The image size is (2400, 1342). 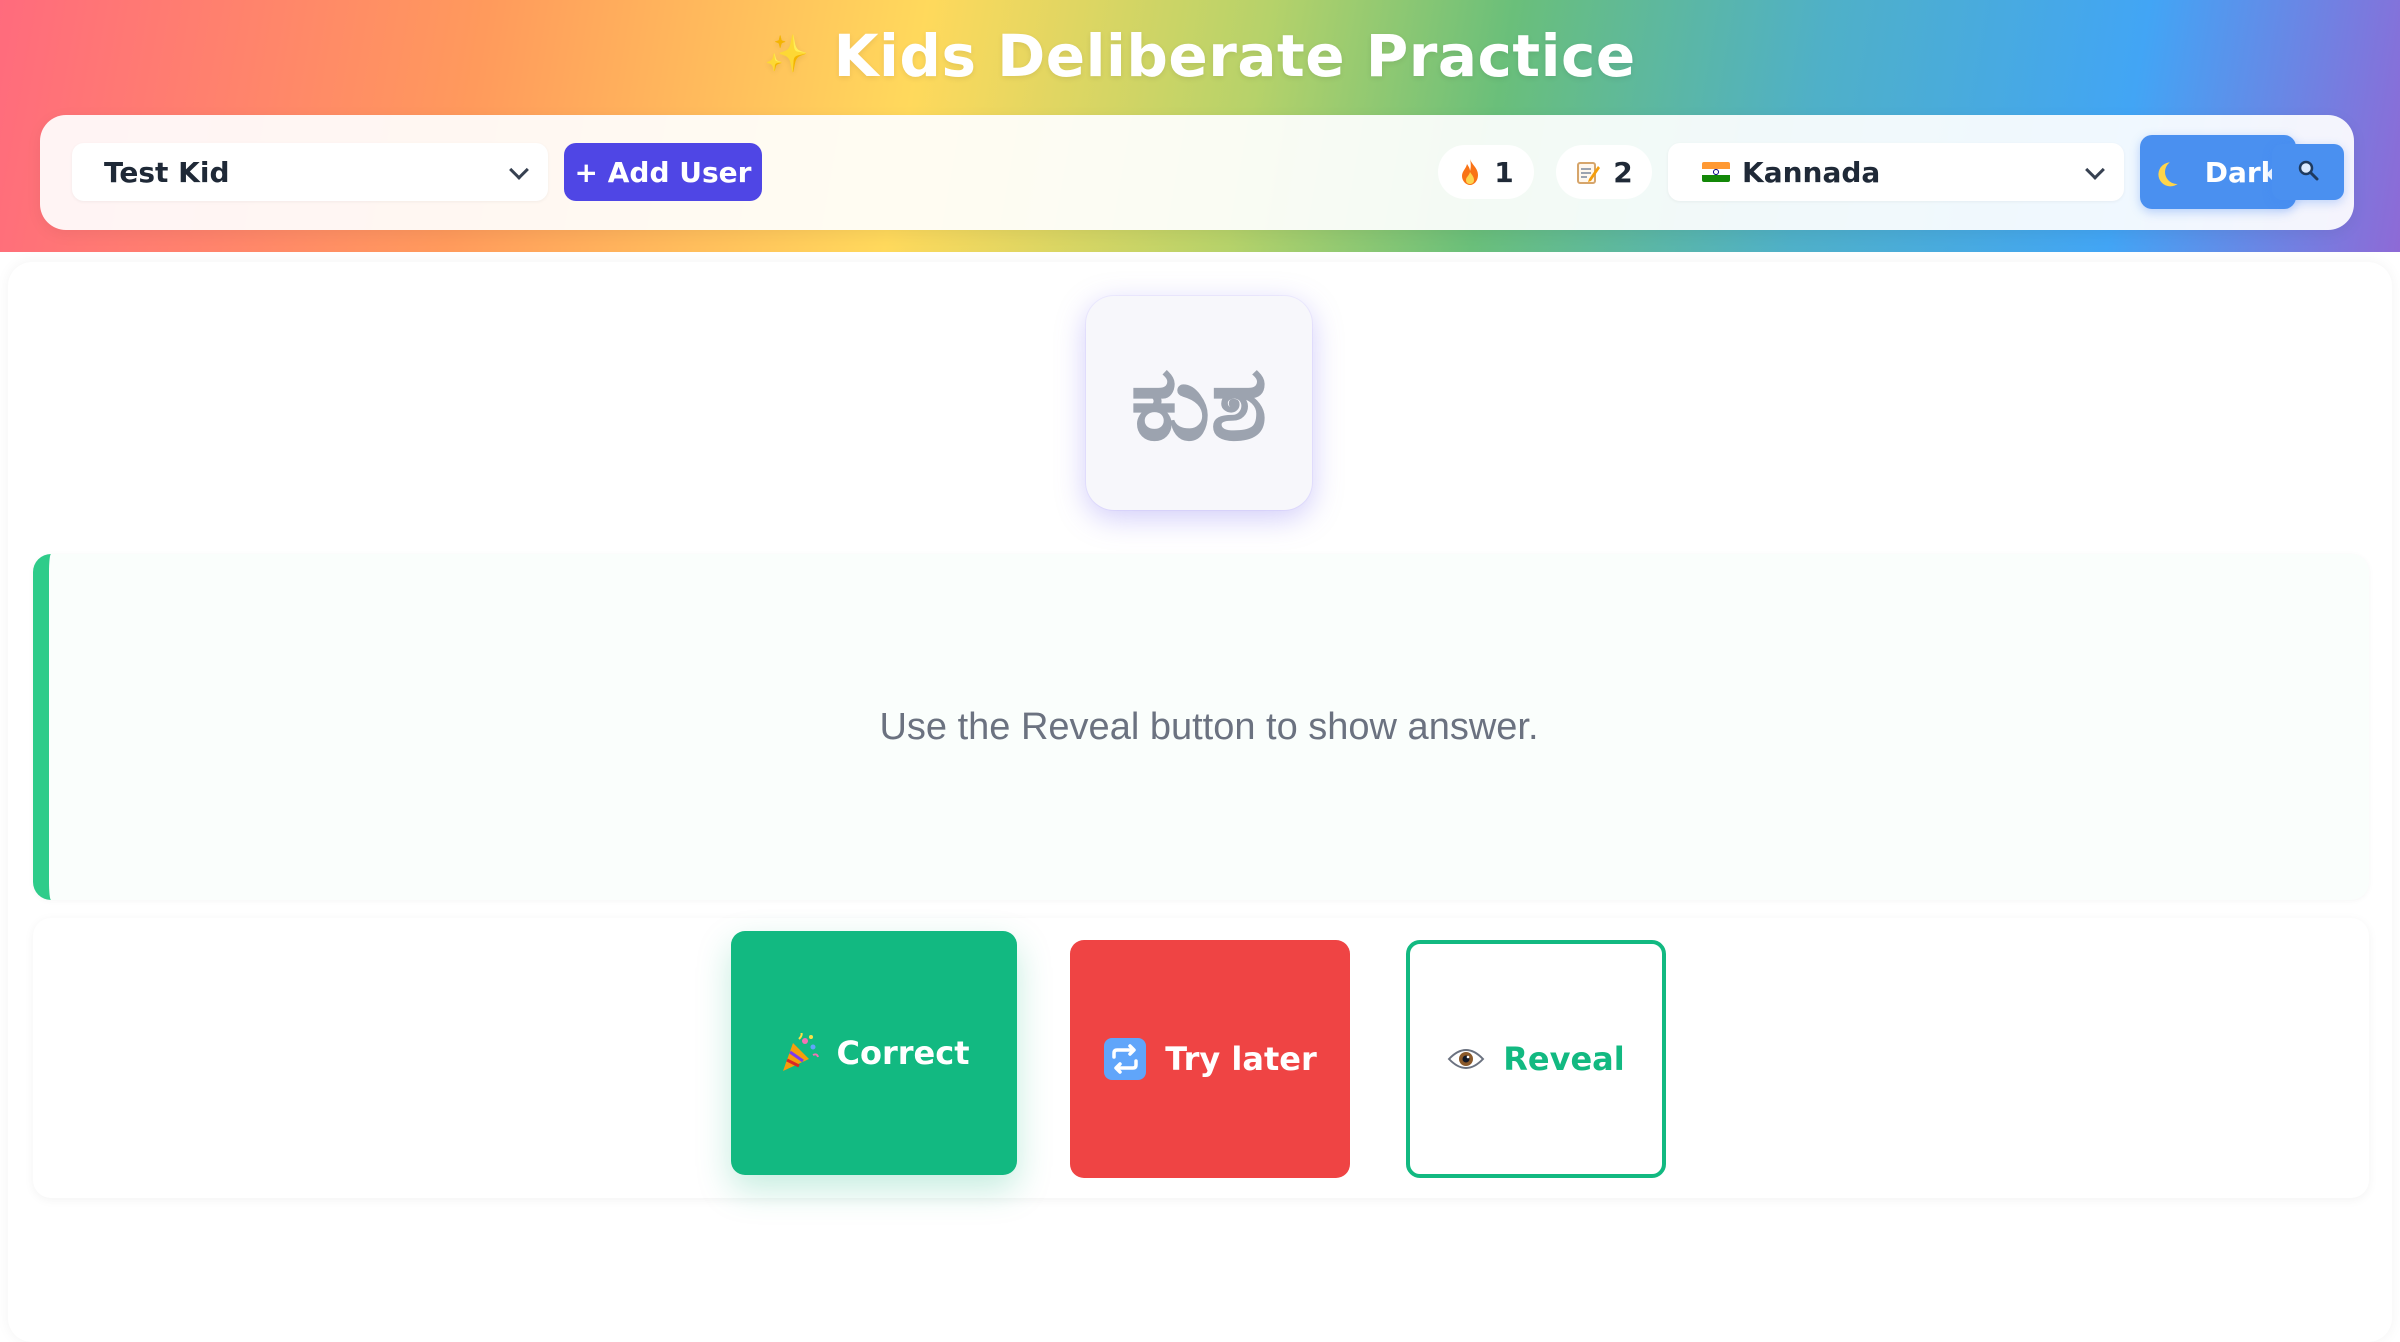 What do you see at coordinates (787, 54) in the screenshot?
I see `sparkle-icon: ✨` at bounding box center [787, 54].